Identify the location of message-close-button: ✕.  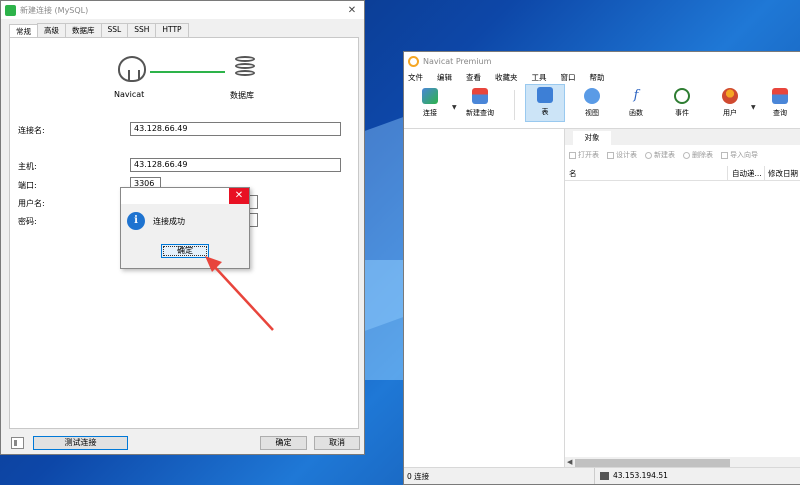
(239, 196).